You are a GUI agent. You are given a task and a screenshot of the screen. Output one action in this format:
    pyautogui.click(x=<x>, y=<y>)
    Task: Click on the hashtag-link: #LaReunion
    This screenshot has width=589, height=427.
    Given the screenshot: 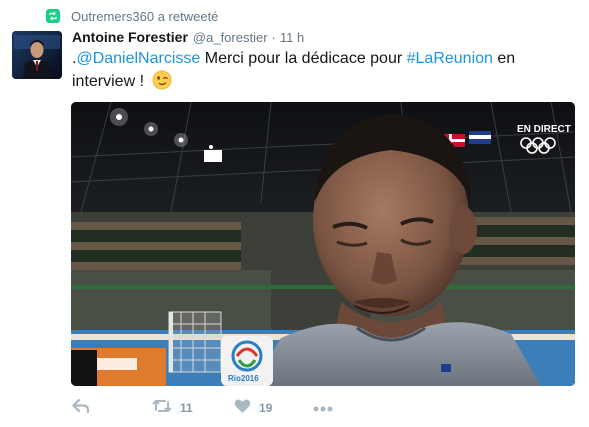 What is the action you would take?
    pyautogui.click(x=450, y=58)
    